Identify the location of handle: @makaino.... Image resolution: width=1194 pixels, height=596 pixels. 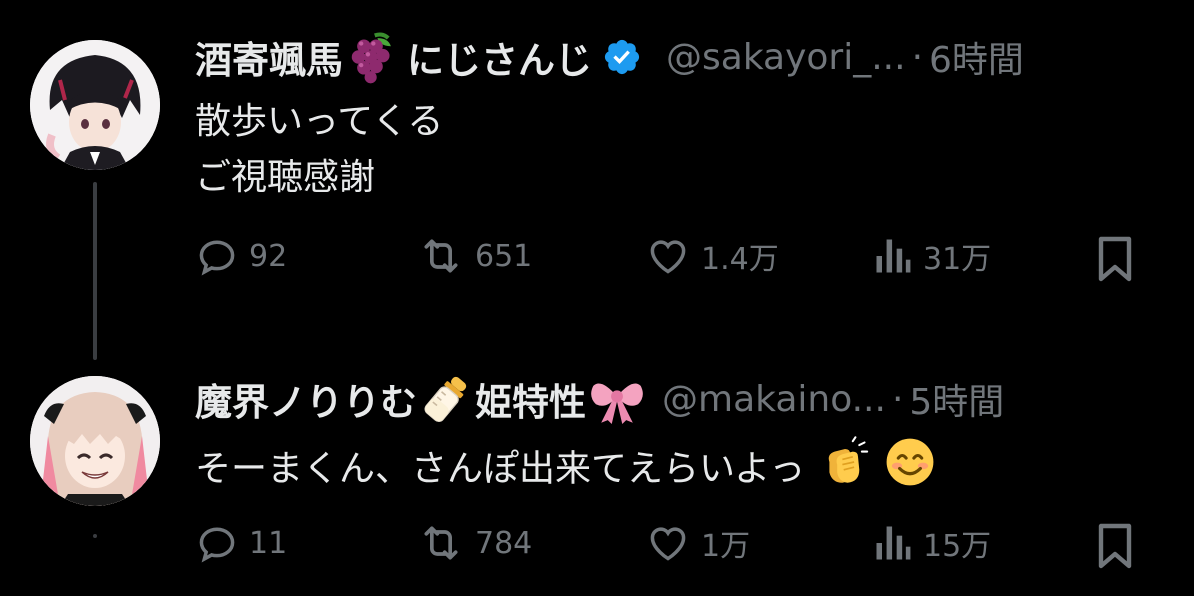
(774, 399).